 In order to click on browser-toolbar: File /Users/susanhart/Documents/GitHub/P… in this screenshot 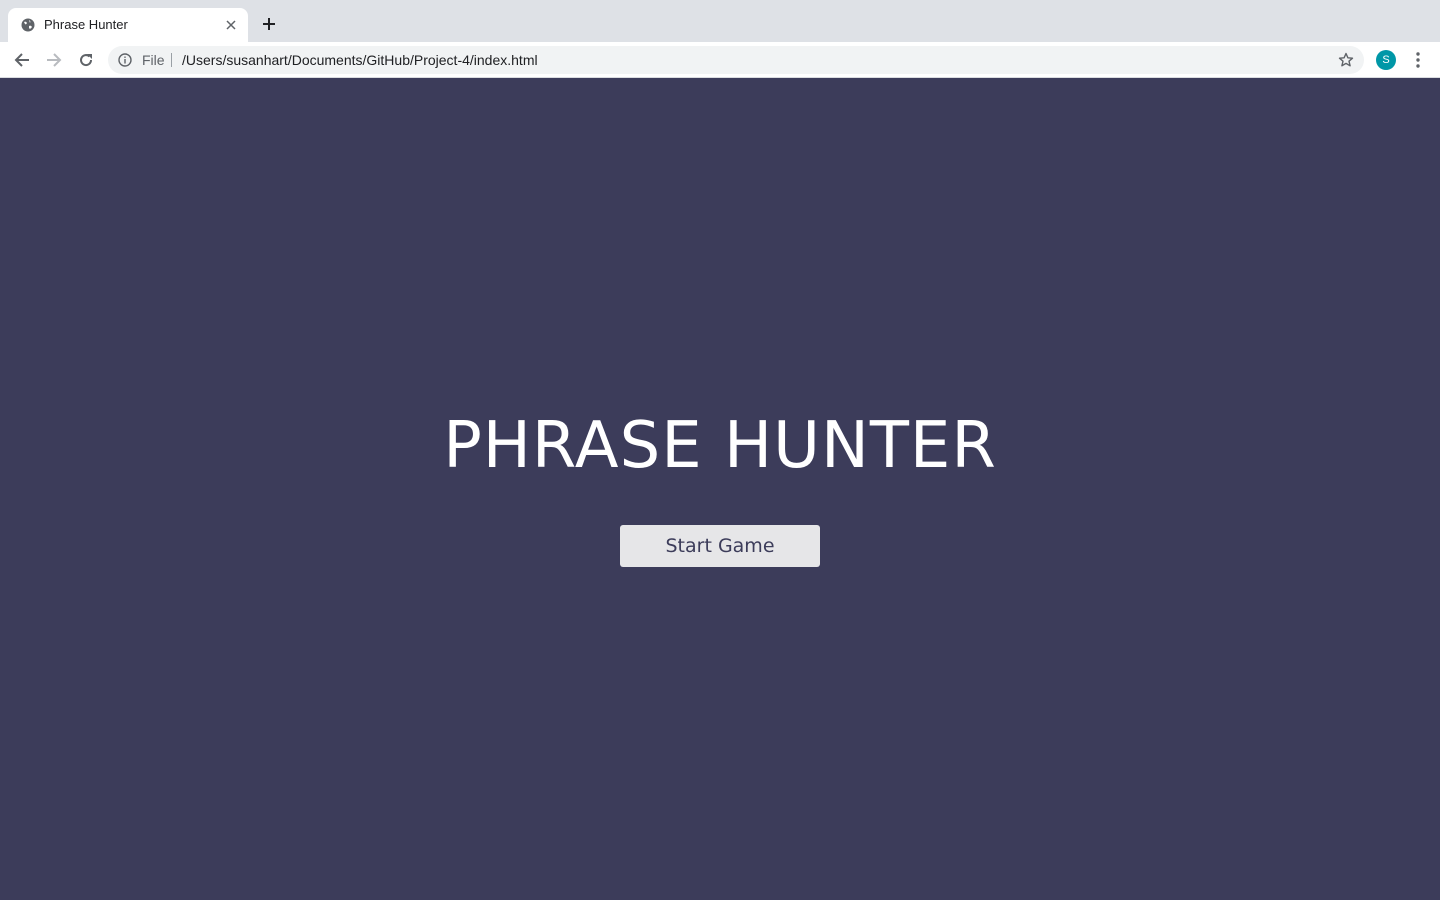, I will do `click(720, 60)`.